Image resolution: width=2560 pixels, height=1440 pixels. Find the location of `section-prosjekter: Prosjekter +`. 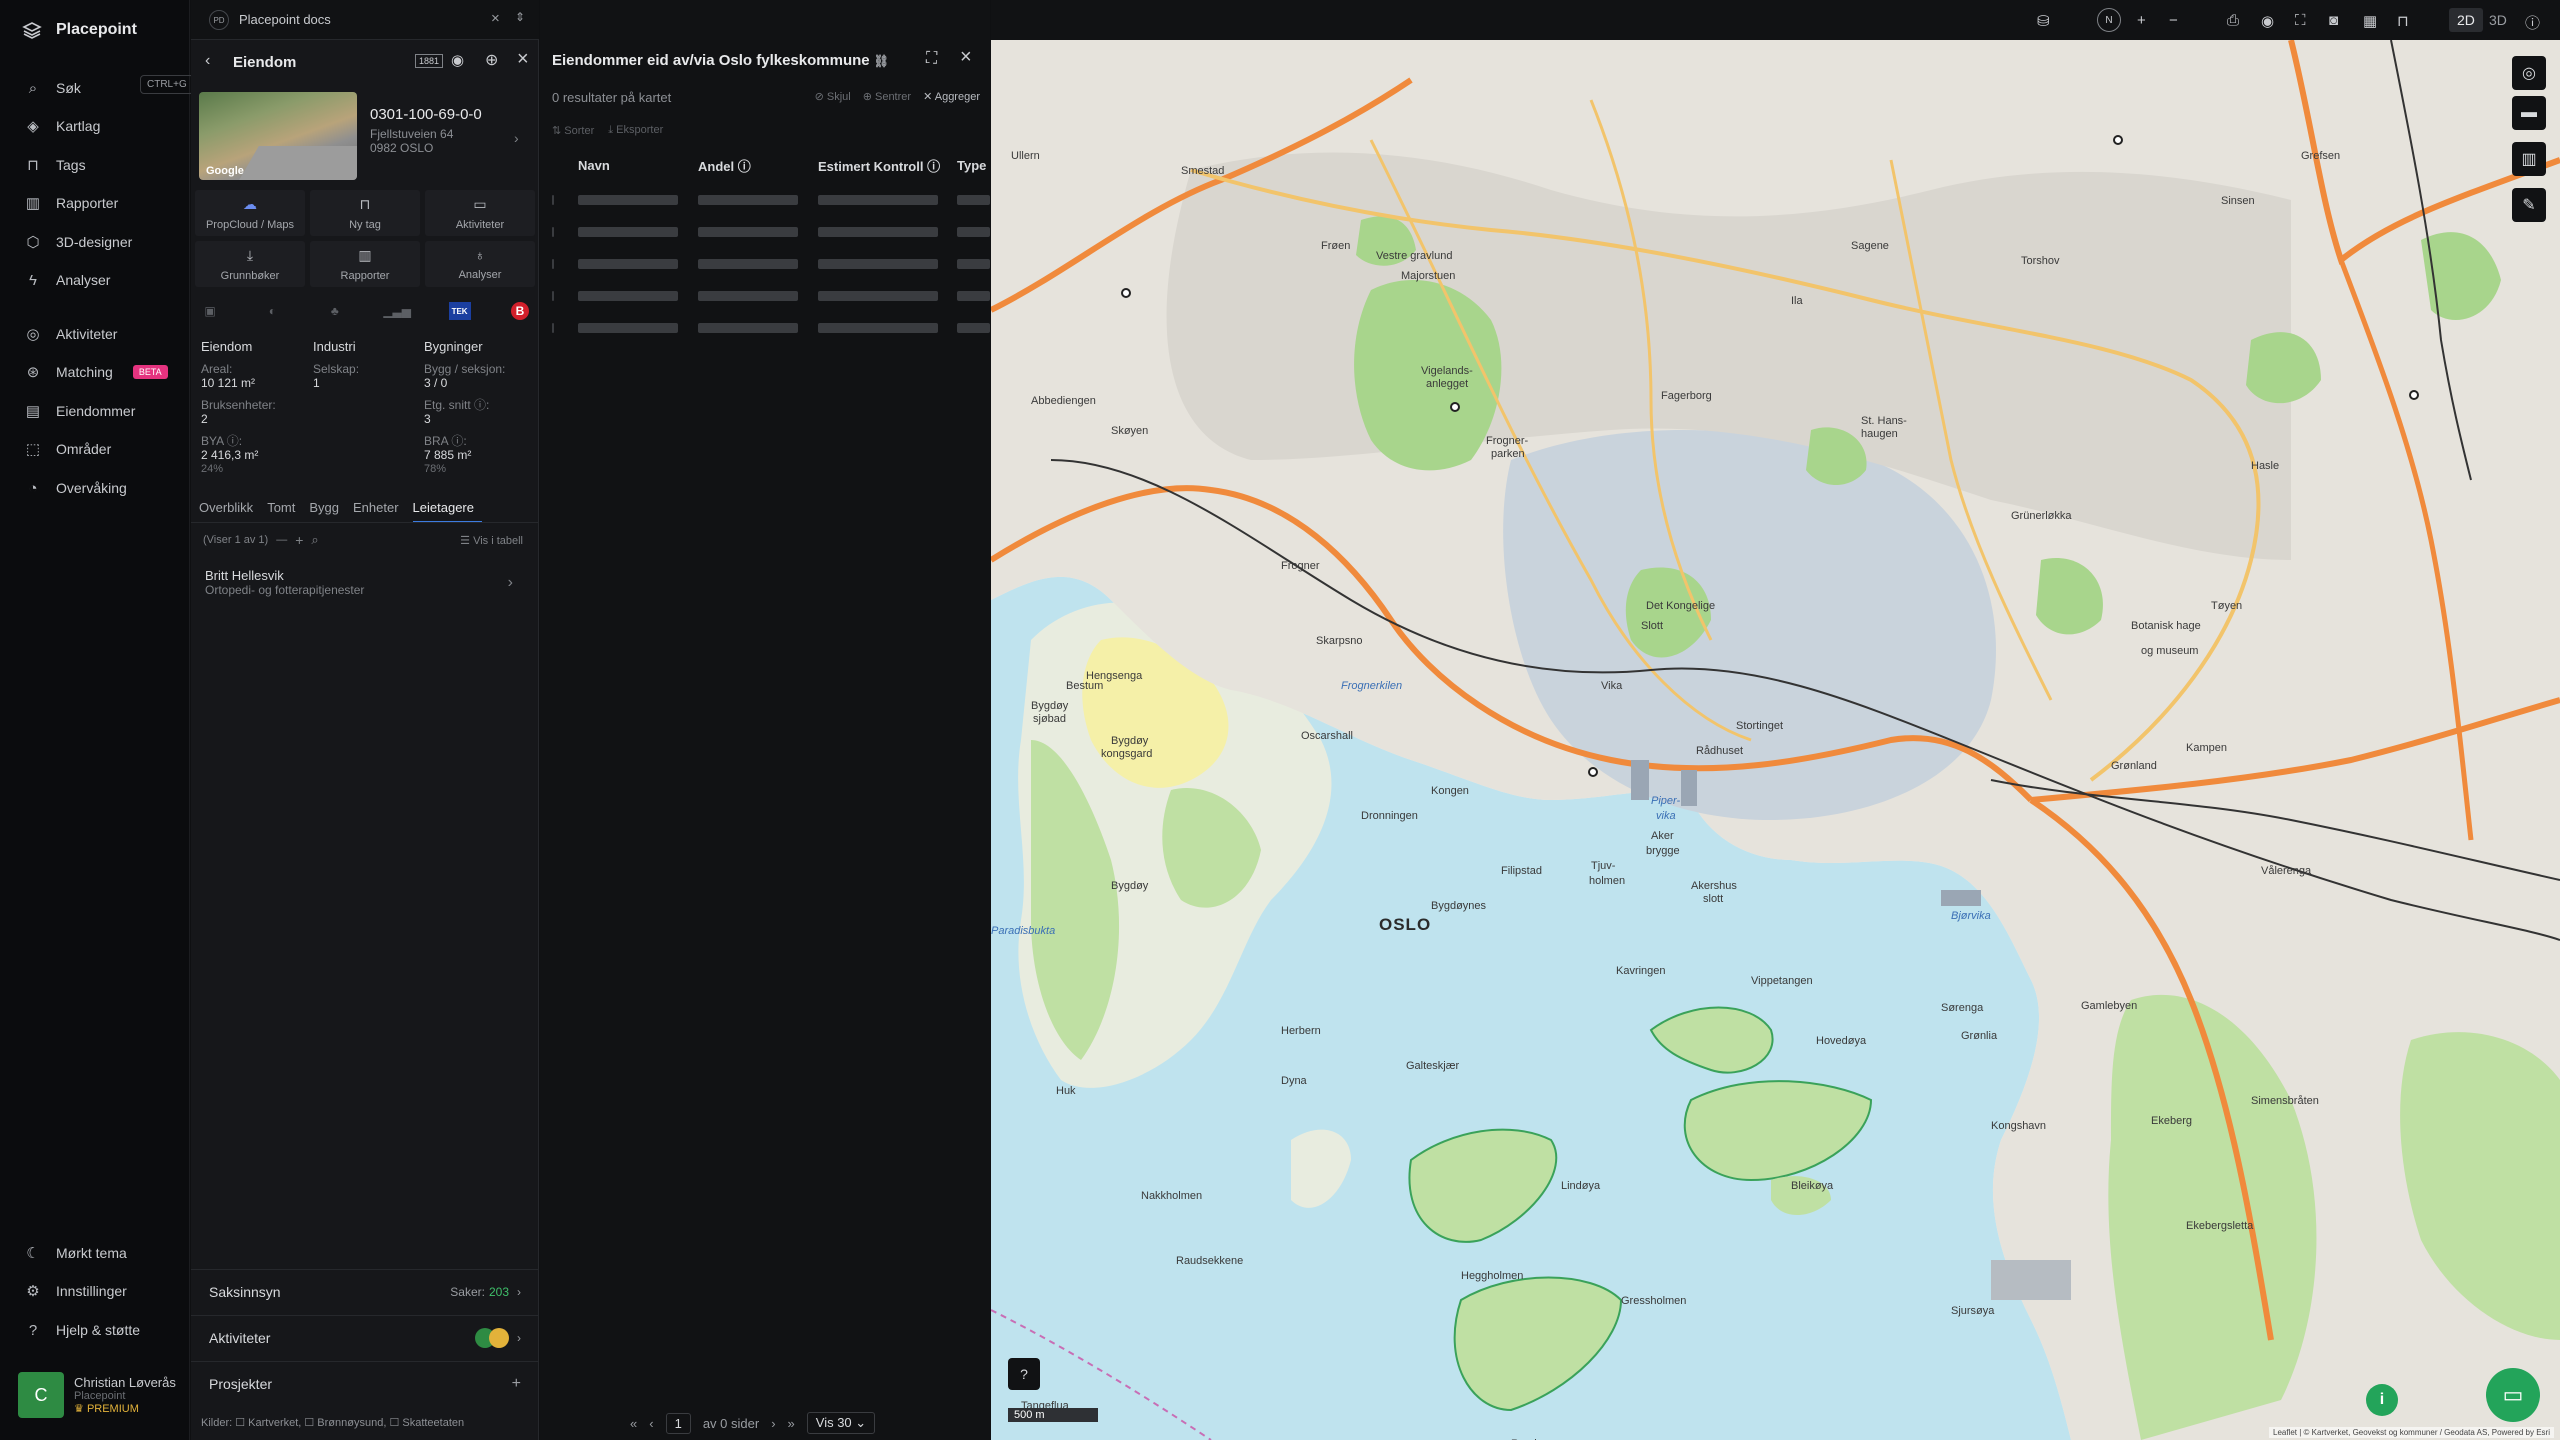

section-prosjekter: Prosjekter + is located at coordinates (365, 1383).